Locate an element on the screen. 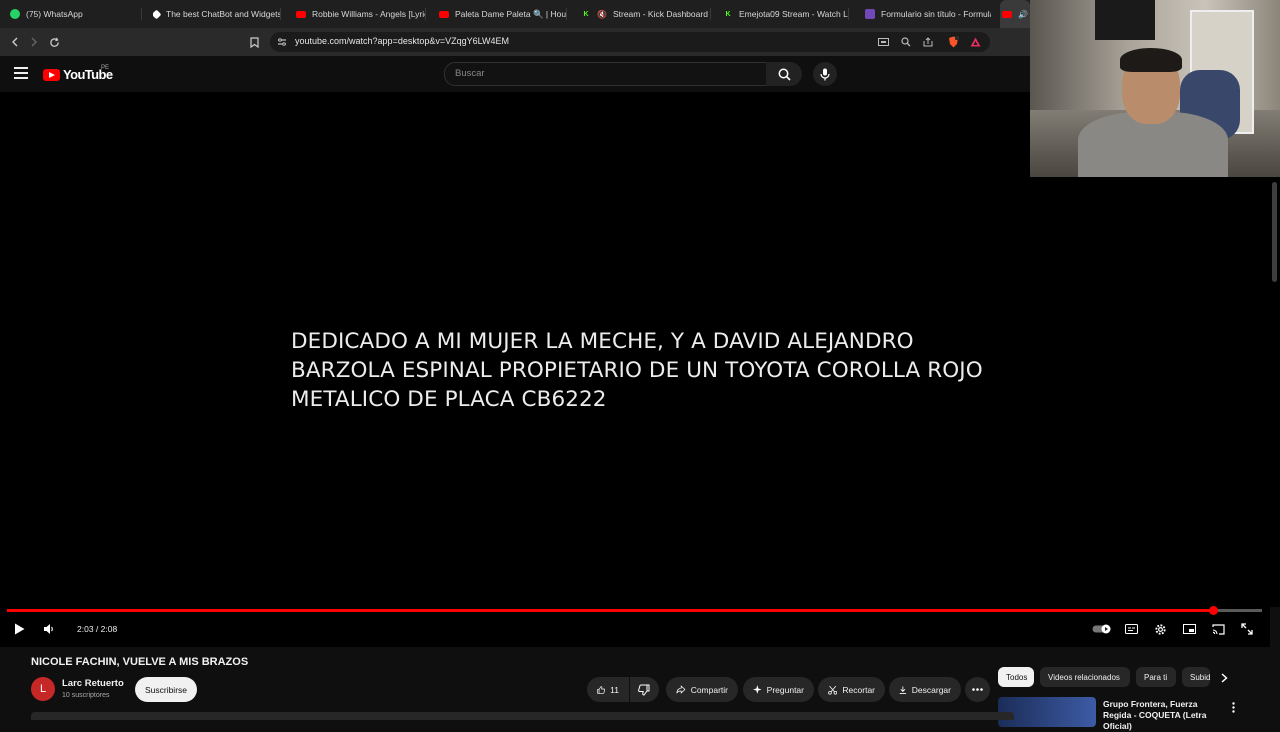  brave-shield-icon is located at coordinates (953, 42).